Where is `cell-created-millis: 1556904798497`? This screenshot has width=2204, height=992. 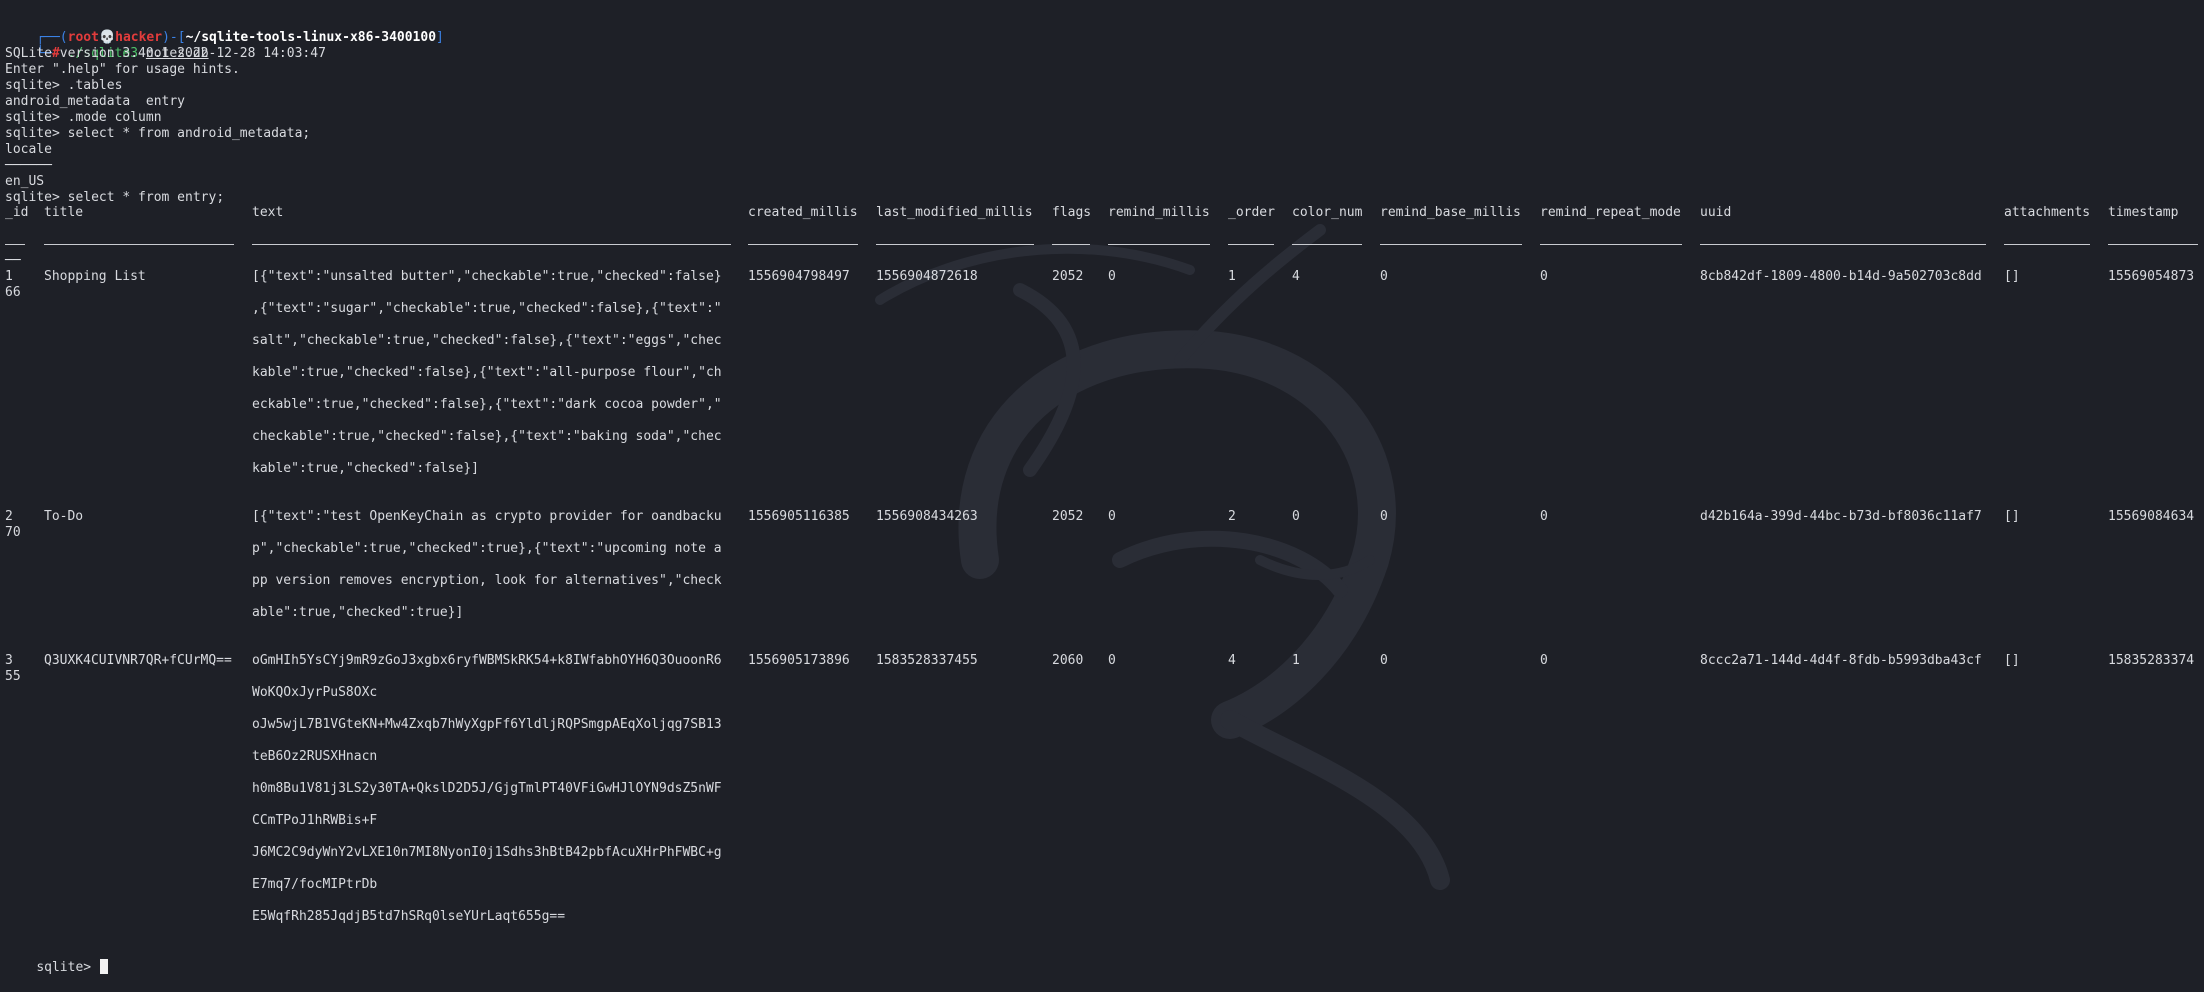 cell-created-millis: 1556904798497 is located at coordinates (799, 276).